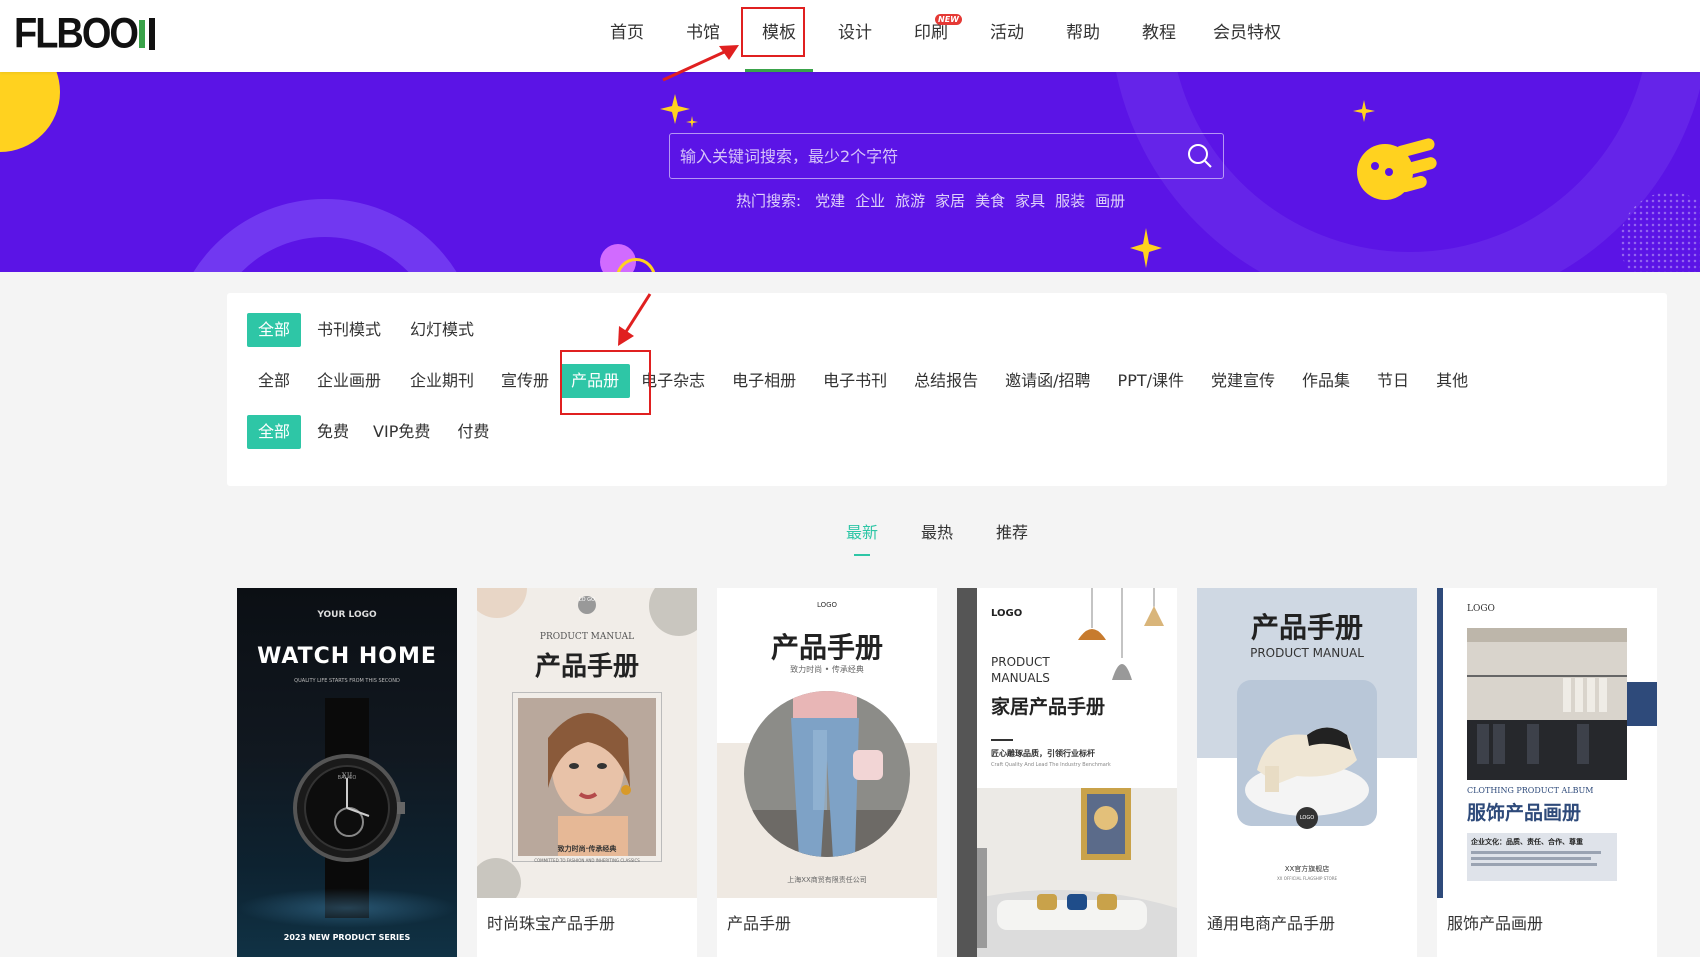  Describe the element at coordinates (349, 330) in the screenshot. I see `mode-filter-book: 书刊模式` at that location.